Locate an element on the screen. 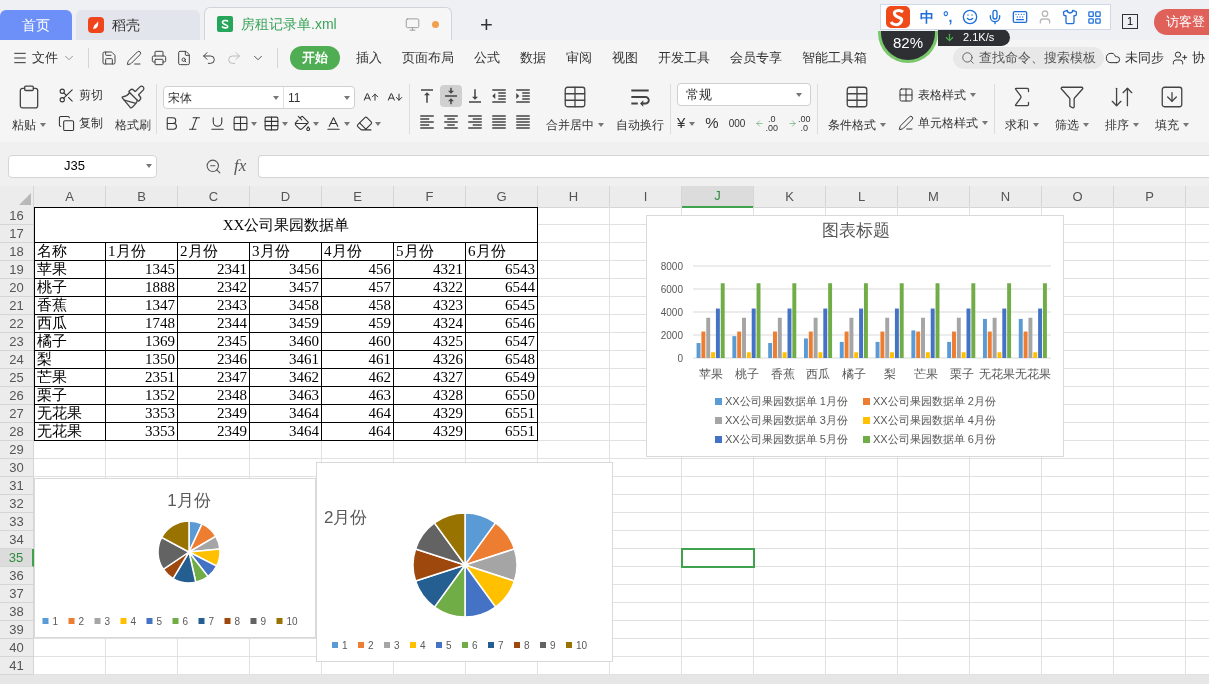  table-cell: 2344 is located at coordinates (214, 324).